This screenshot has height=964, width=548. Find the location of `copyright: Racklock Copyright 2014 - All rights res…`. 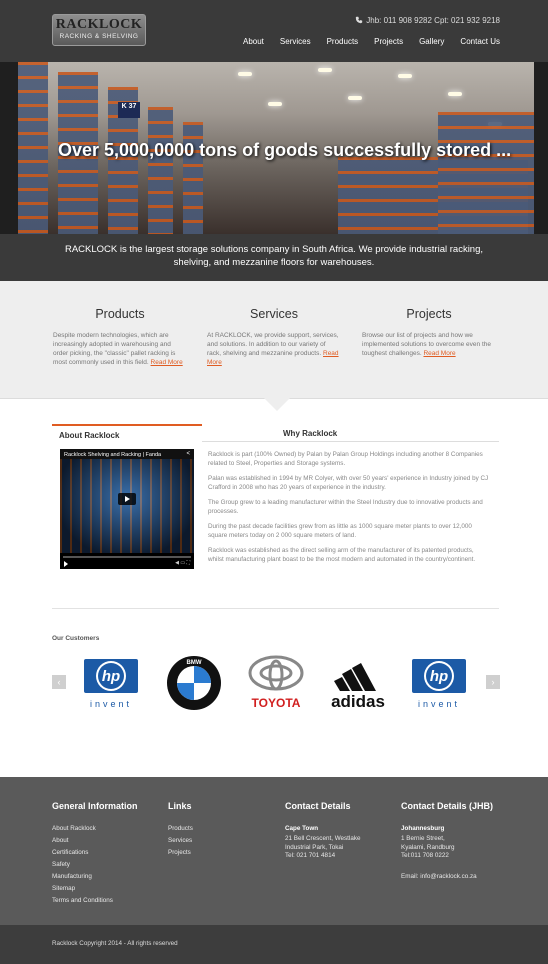

copyright: Racklock Copyright 2014 - All rights res… is located at coordinates (274, 944).